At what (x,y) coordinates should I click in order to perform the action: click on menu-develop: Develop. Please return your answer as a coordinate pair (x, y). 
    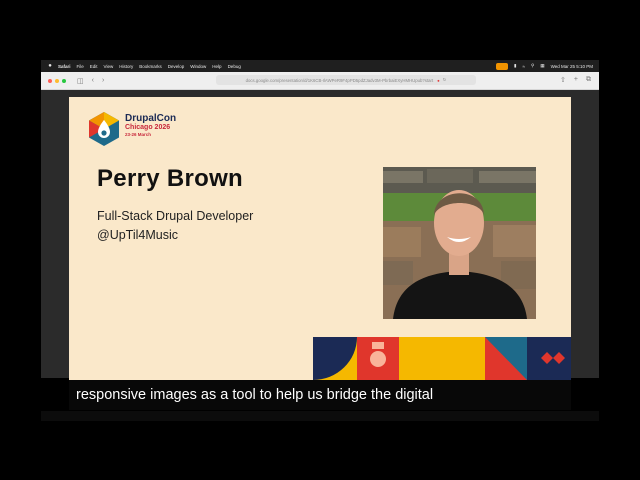
    Looking at the image, I should click on (176, 66).